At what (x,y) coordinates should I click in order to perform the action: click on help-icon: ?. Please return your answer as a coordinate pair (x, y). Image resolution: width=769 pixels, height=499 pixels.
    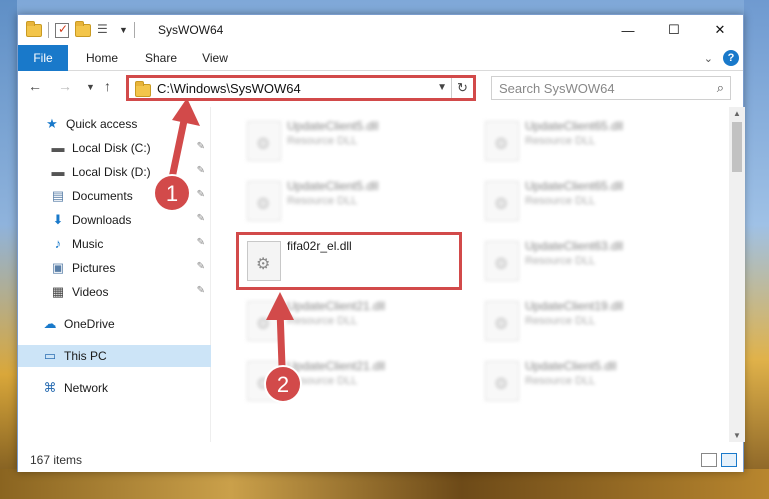
    Looking at the image, I should click on (731, 58).